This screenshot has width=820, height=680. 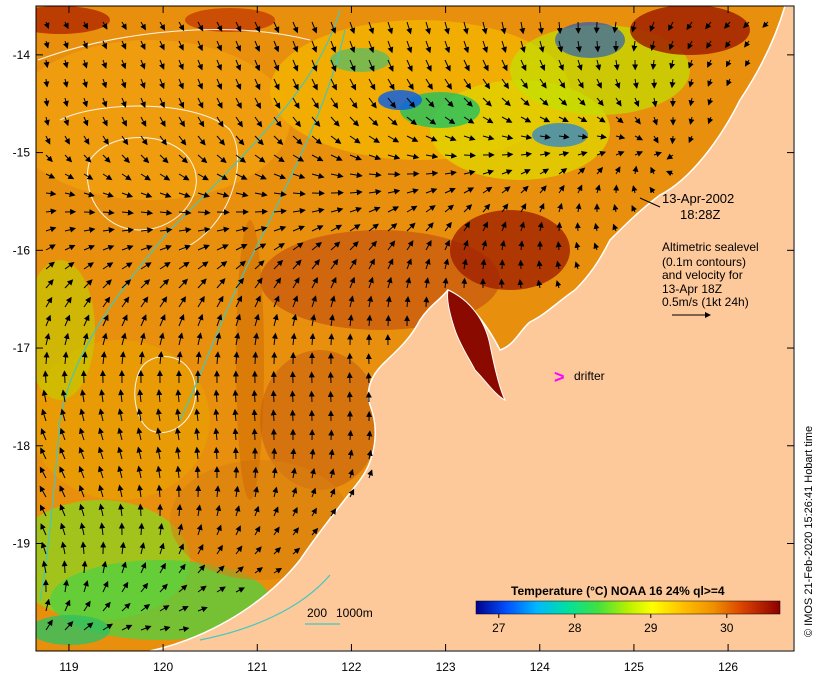 I want to click on colorbar-tick-label: 28, so click(x=575, y=628).